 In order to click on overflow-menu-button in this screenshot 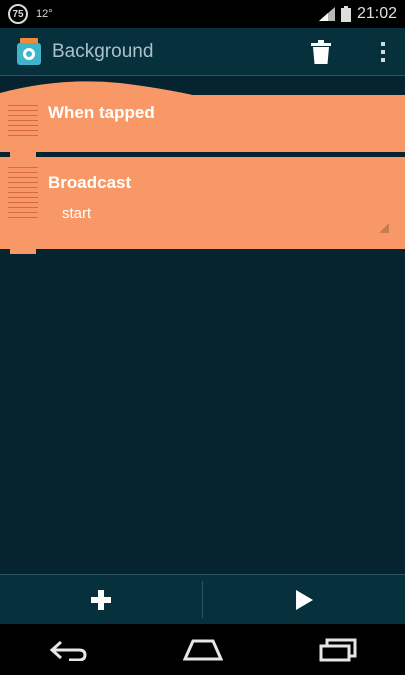, I will do `click(383, 52)`.